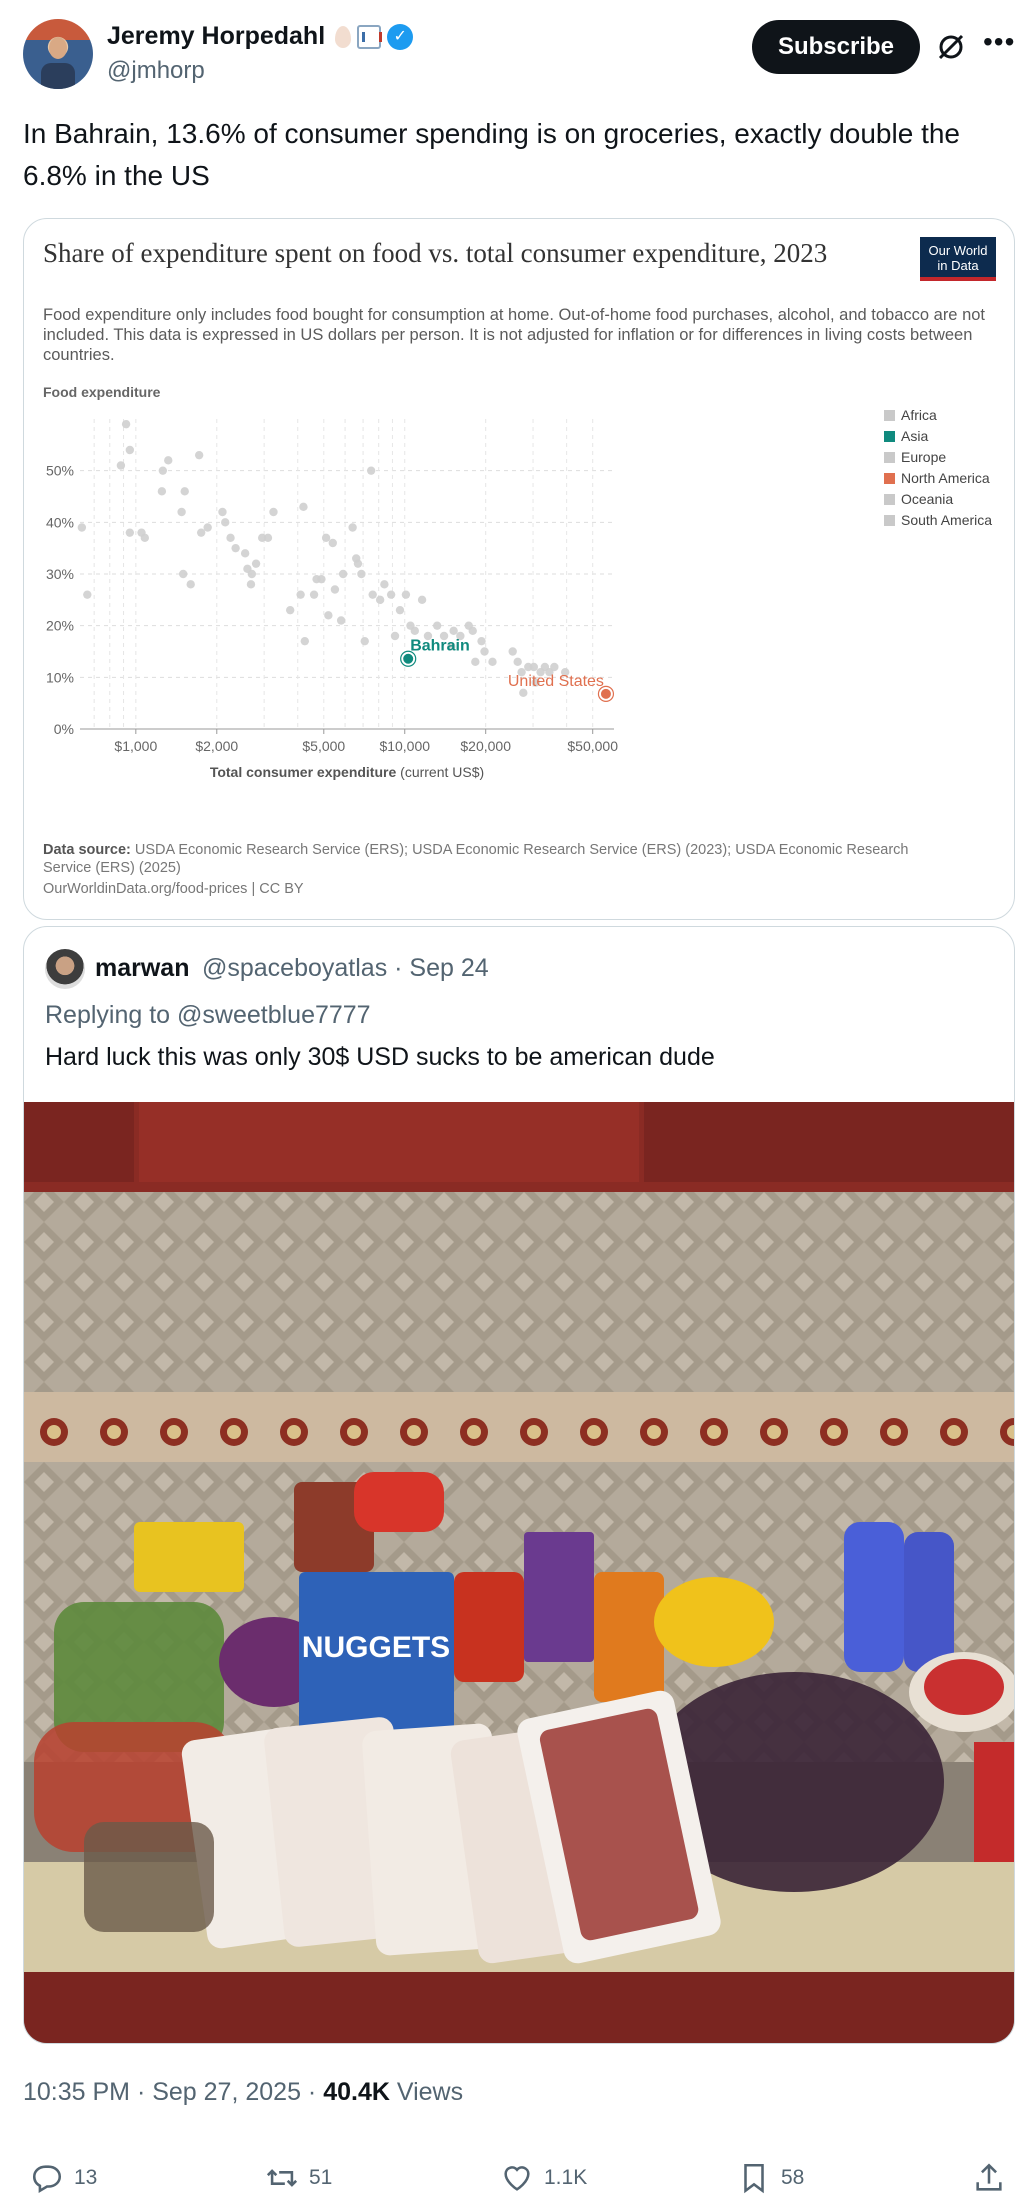 The width and height of the screenshot is (1036, 2208). What do you see at coordinates (543, 2178) in the screenshot?
I see `like-button: 1.1K` at bounding box center [543, 2178].